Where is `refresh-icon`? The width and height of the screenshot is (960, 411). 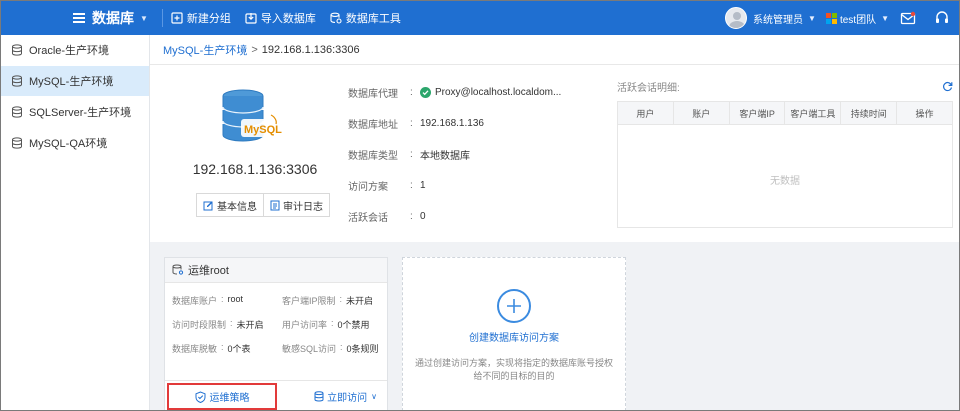
refresh-icon is located at coordinates (947, 86).